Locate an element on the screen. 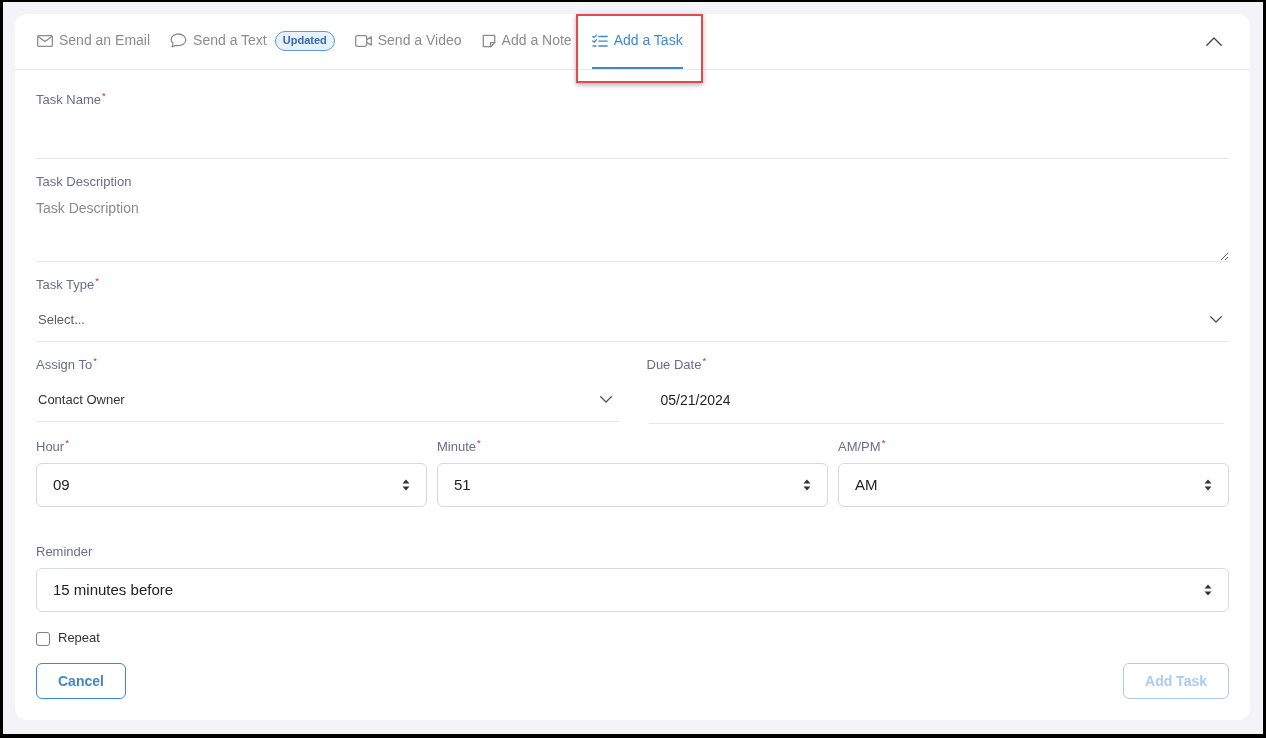 The width and height of the screenshot is (1266, 738). dropdown-field: Contact Owner is located at coordinates (327, 397).